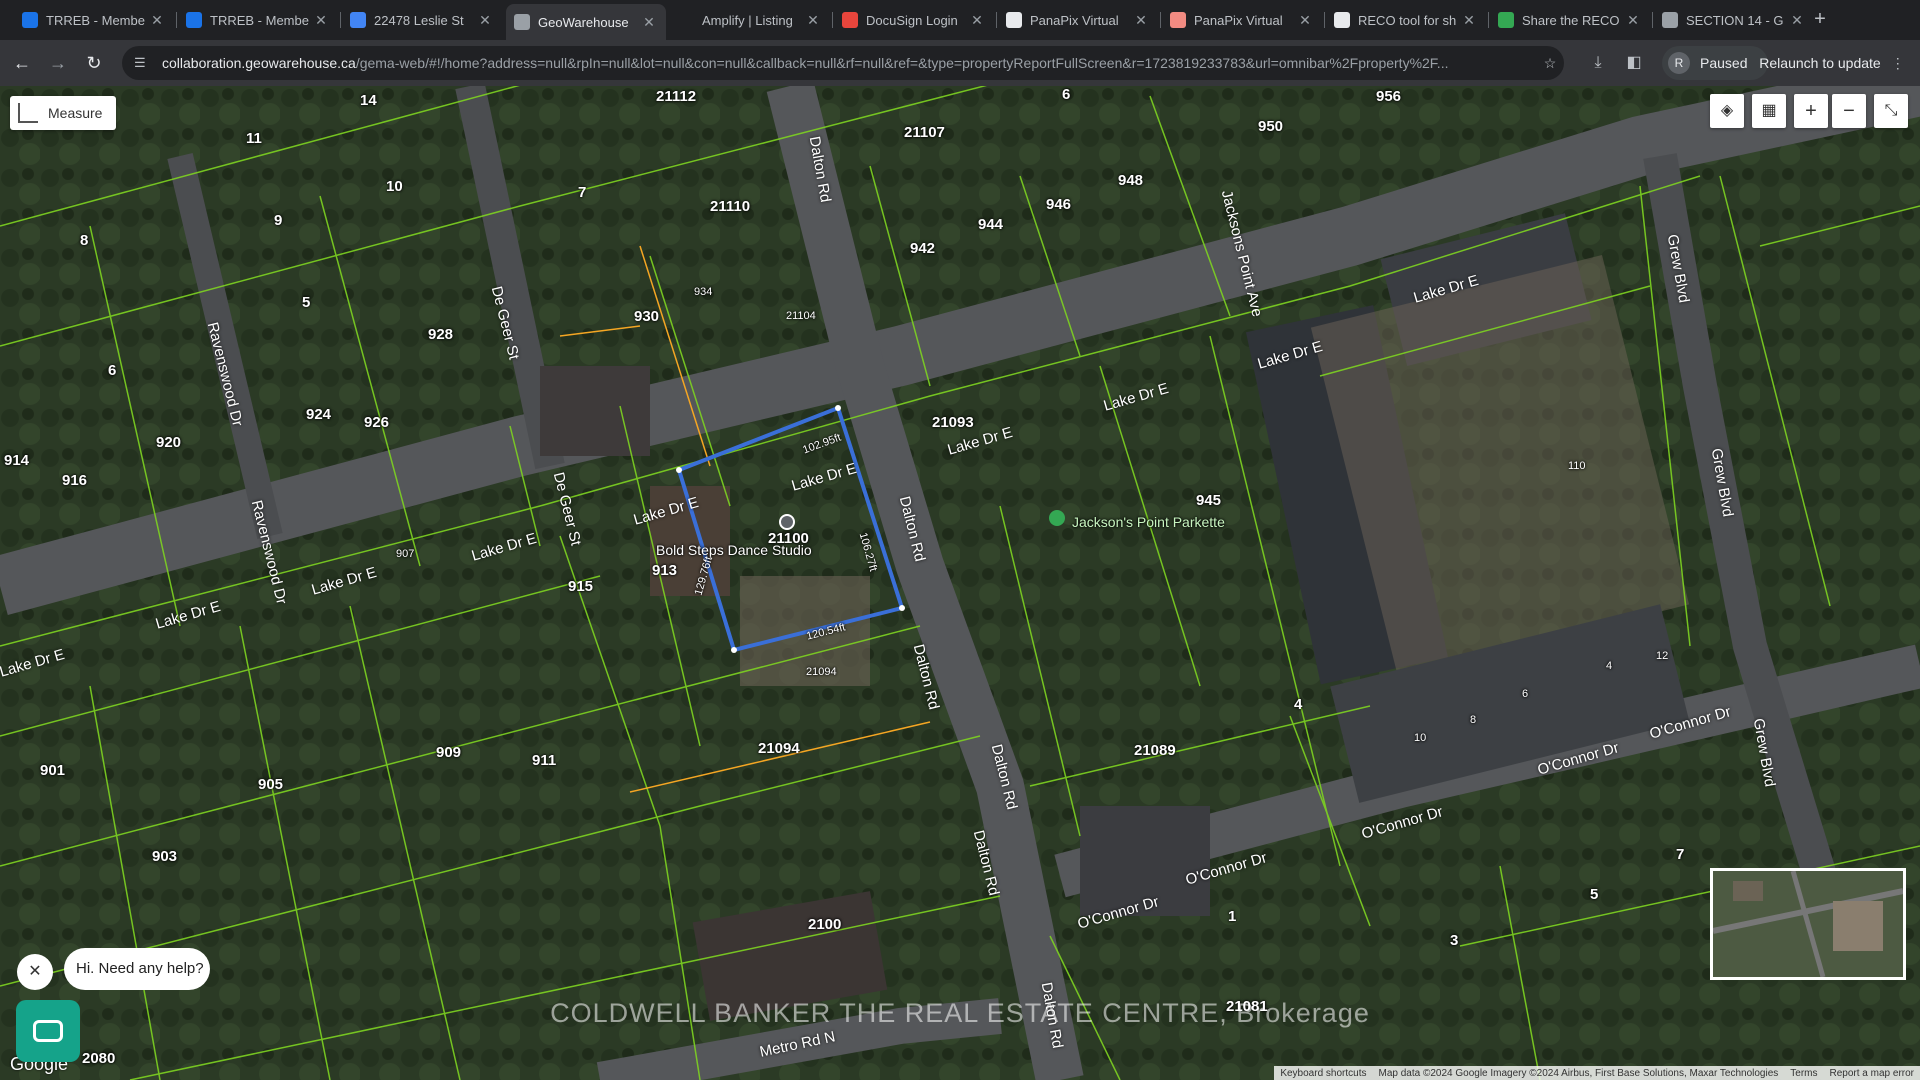 Image resolution: width=1920 pixels, height=1080 pixels. Describe the element at coordinates (923, 248) in the screenshot. I see `parcel-label: 942` at that location.